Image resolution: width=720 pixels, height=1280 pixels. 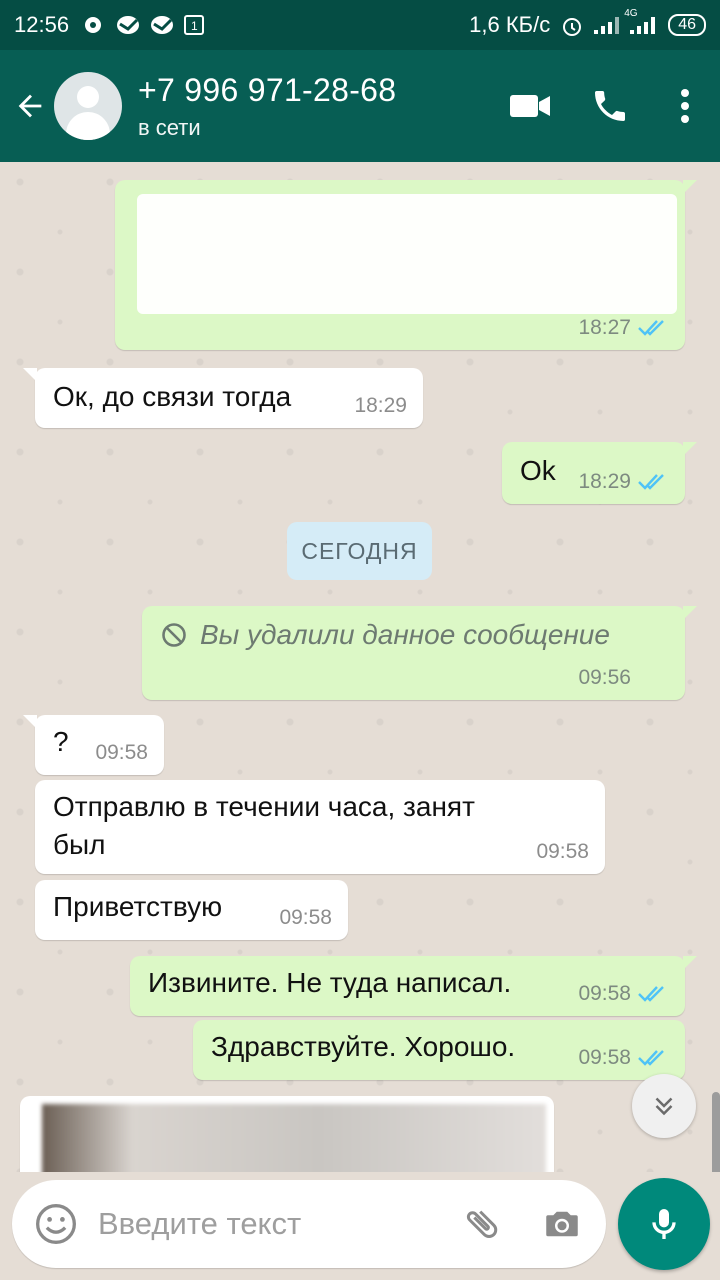 What do you see at coordinates (716, 1132) in the screenshot?
I see `scrollbar` at bounding box center [716, 1132].